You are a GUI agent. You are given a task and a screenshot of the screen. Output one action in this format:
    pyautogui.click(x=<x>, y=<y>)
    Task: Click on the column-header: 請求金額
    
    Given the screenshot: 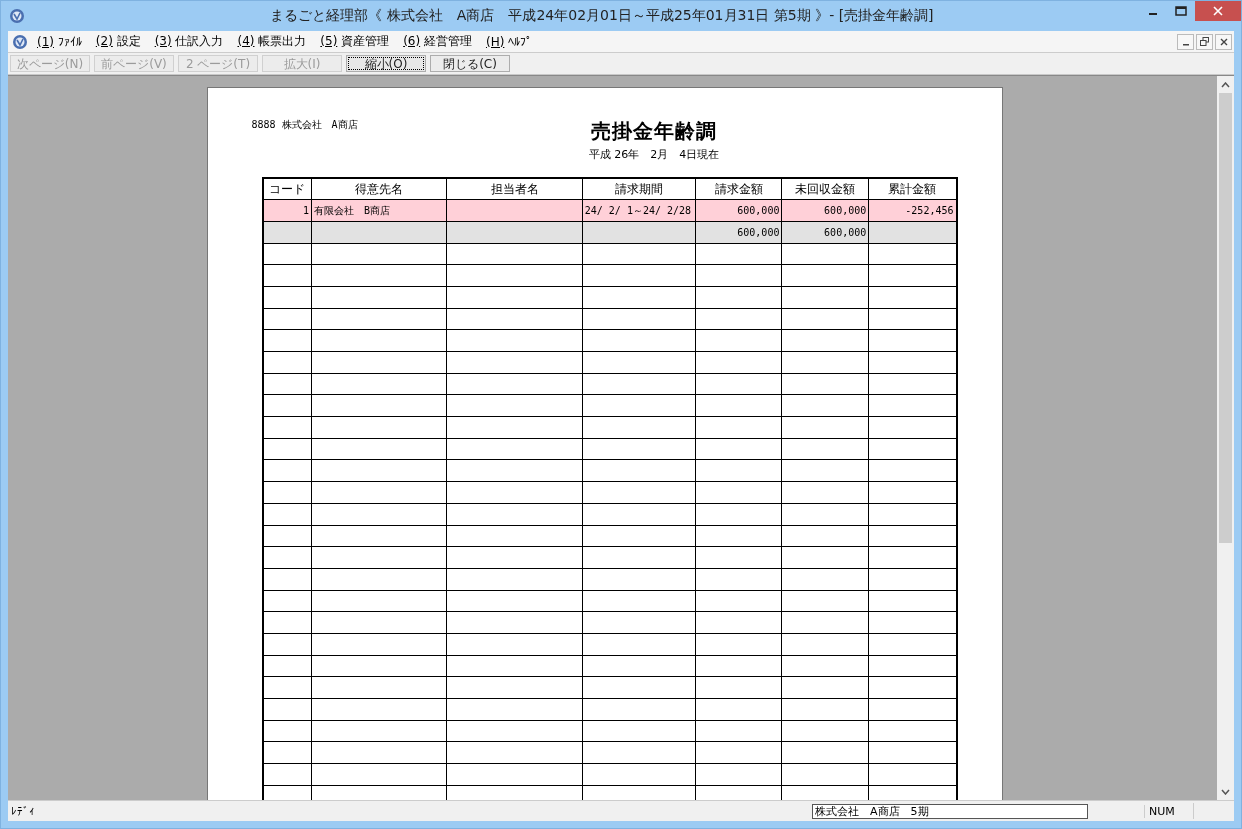 What is the action you would take?
    pyautogui.click(x=738, y=189)
    